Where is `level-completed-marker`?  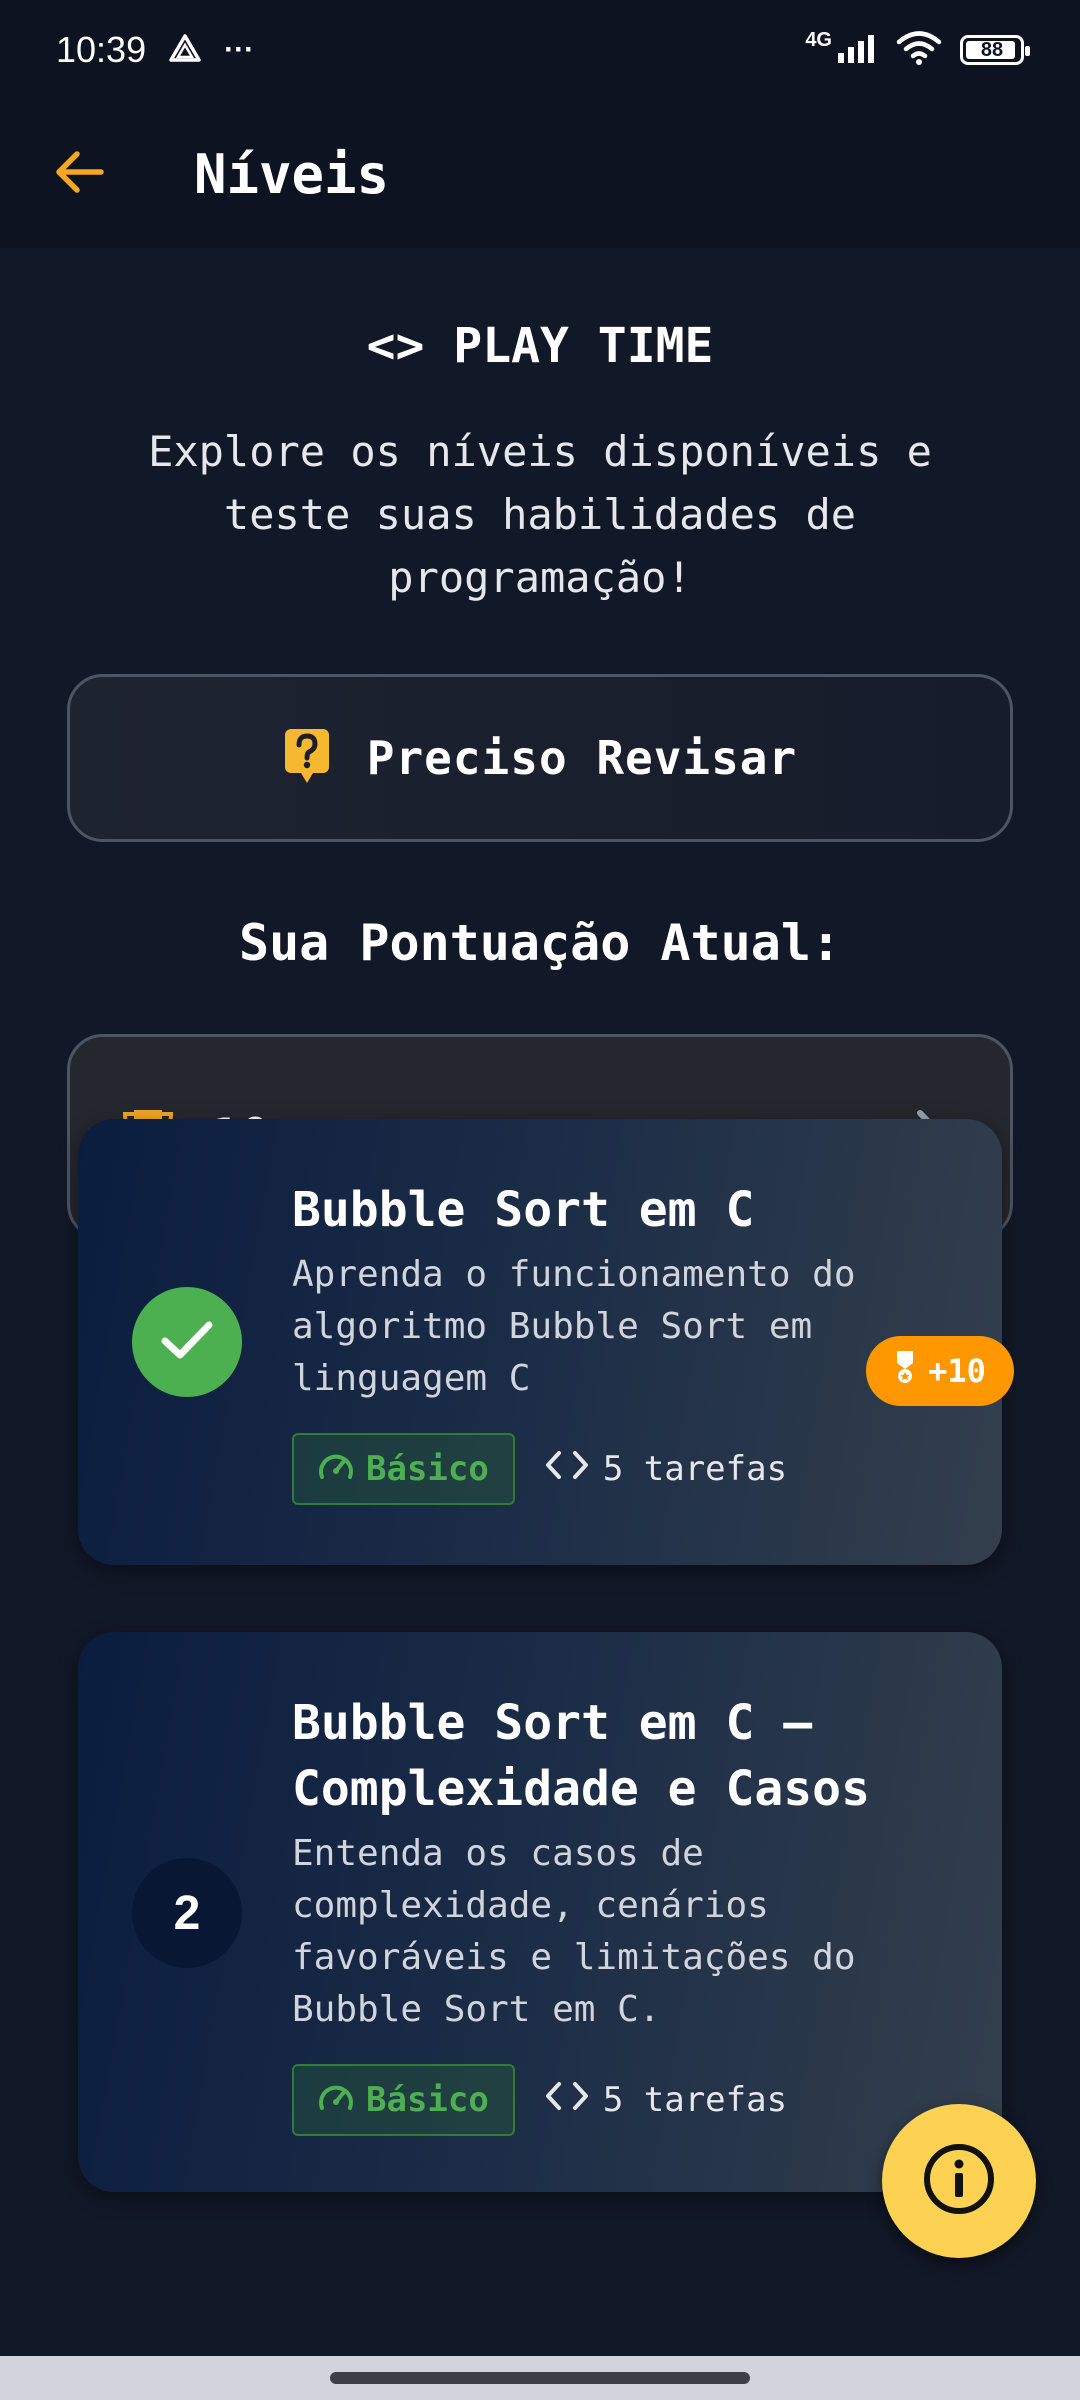
level-completed-marker is located at coordinates (187, 1342).